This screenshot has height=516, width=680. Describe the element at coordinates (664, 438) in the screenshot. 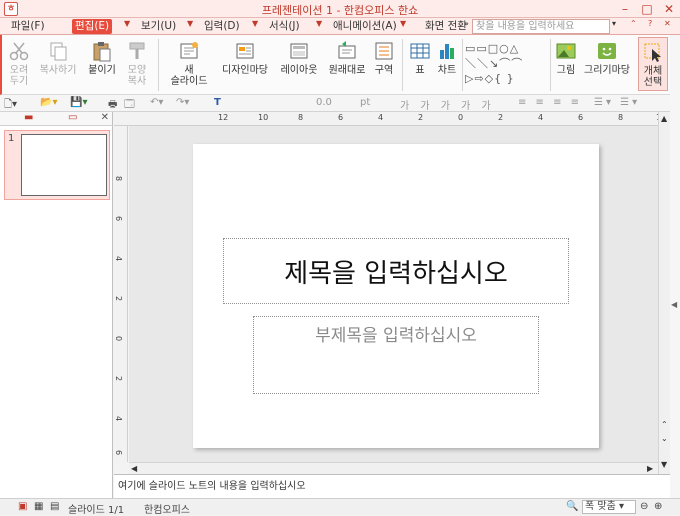

I see `page-down-icon: ⌄` at that location.